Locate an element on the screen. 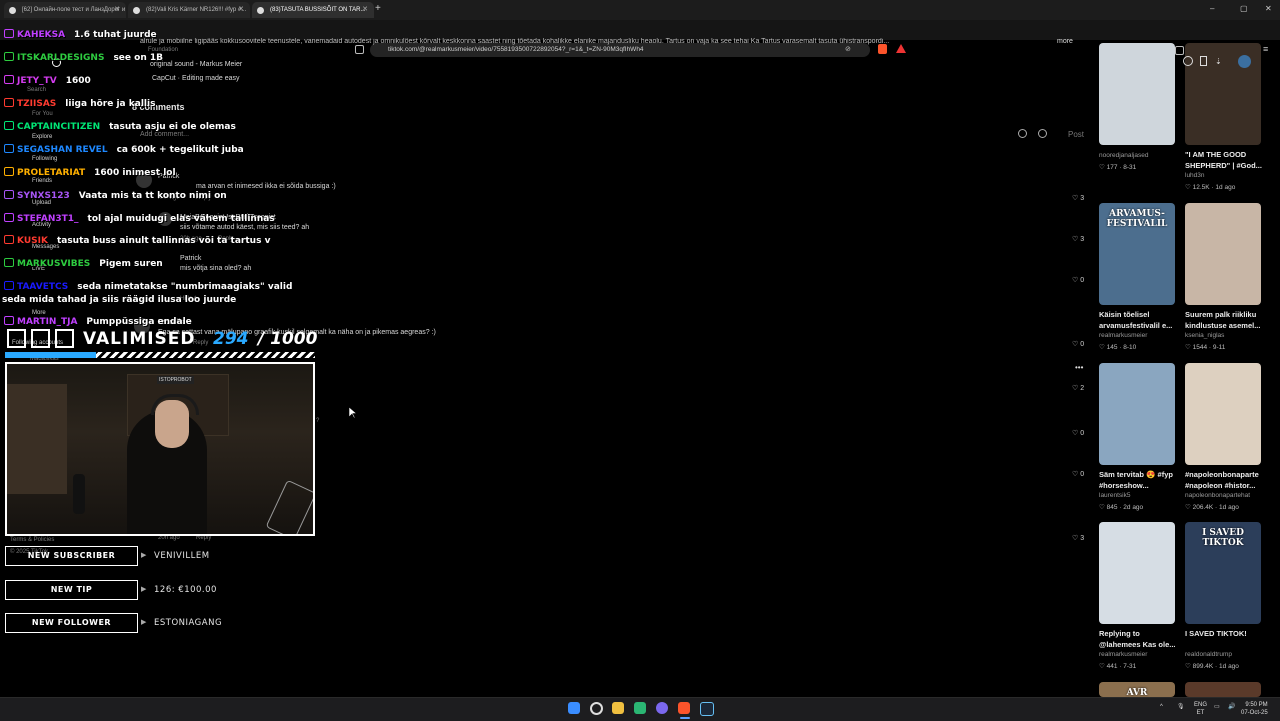 This screenshot has height=721, width=1280. download-icon: ⇣ is located at coordinates (1218, 61).